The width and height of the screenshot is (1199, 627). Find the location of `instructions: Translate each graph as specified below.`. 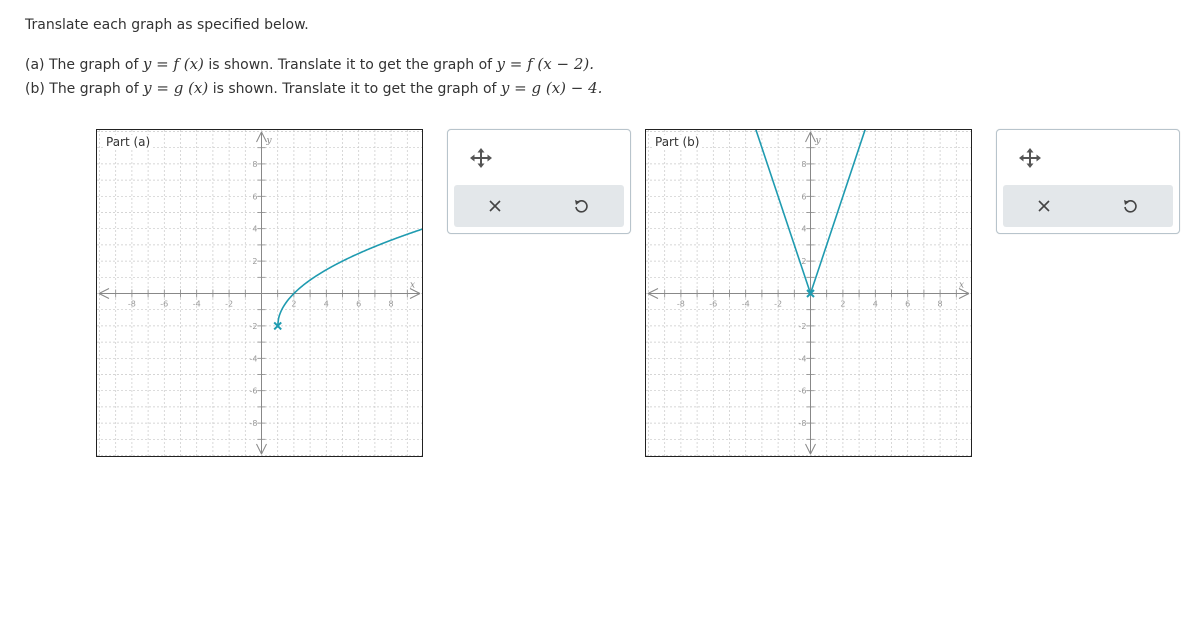

instructions: Translate each graph as specified below. is located at coordinates (167, 25).